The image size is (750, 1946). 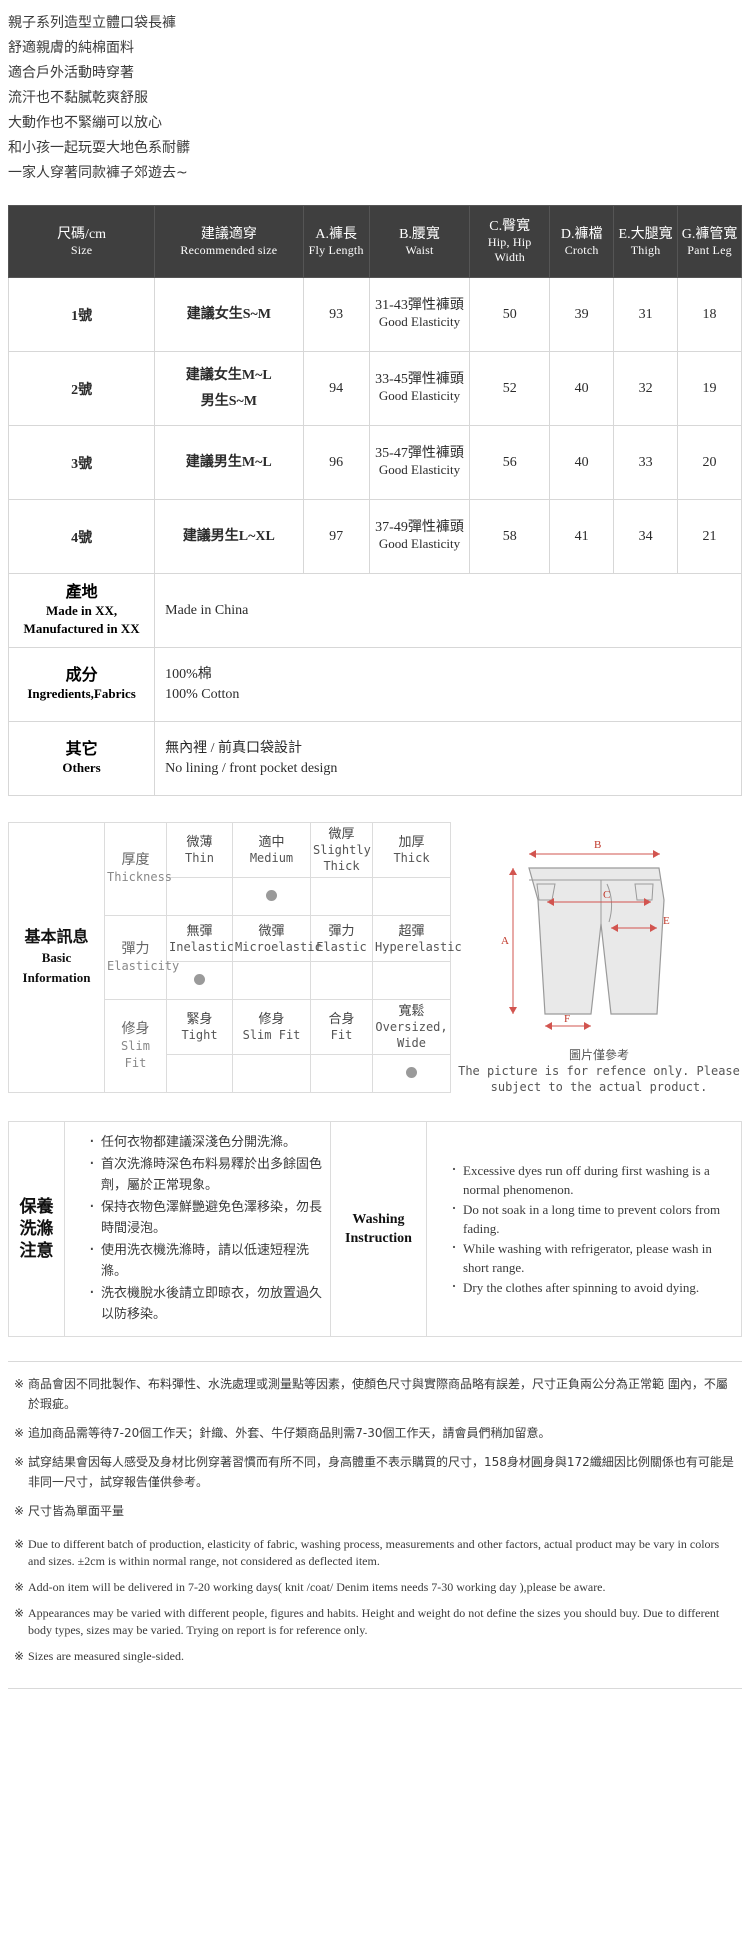 I want to click on cell-size: 2號, so click(x=81, y=388).